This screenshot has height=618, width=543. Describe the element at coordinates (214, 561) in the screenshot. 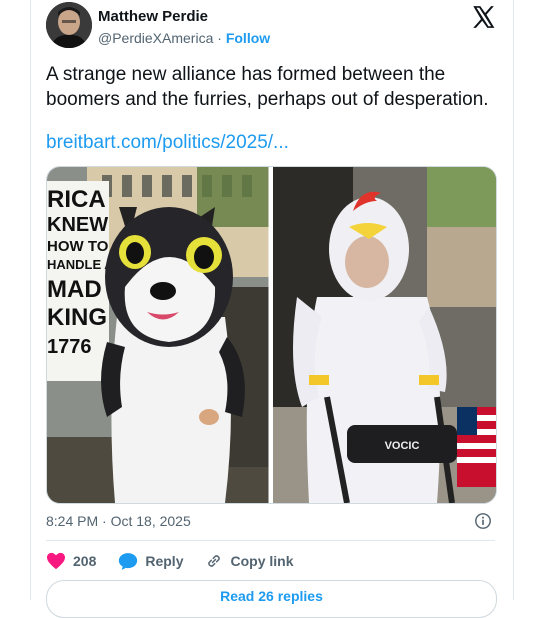

I see `link-icon` at that location.